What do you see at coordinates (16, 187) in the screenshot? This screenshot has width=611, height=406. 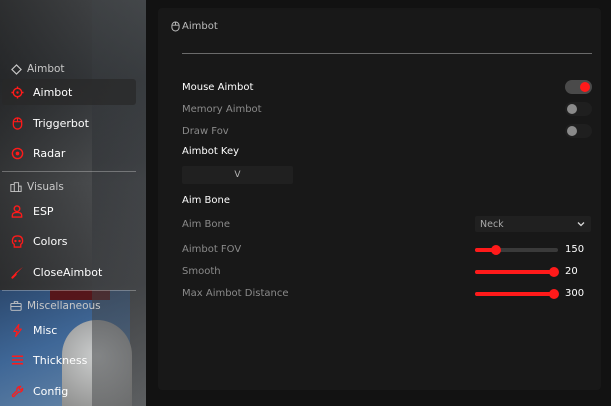 I see `building-icon` at bounding box center [16, 187].